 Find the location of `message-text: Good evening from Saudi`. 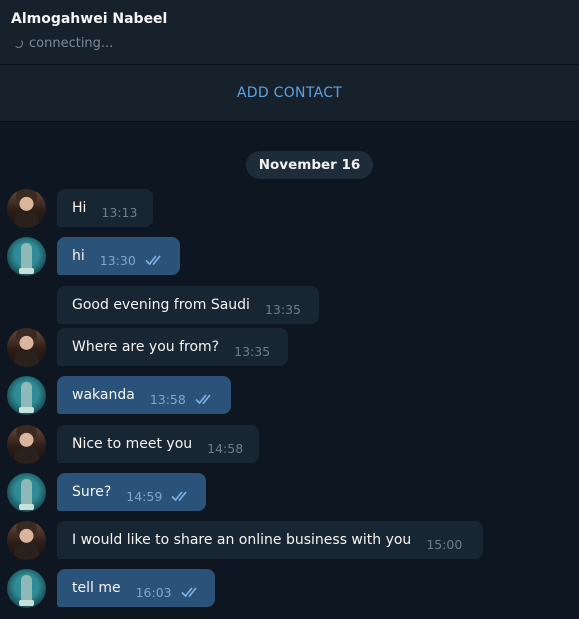

message-text: Good evening from Saudi is located at coordinates (161, 305).